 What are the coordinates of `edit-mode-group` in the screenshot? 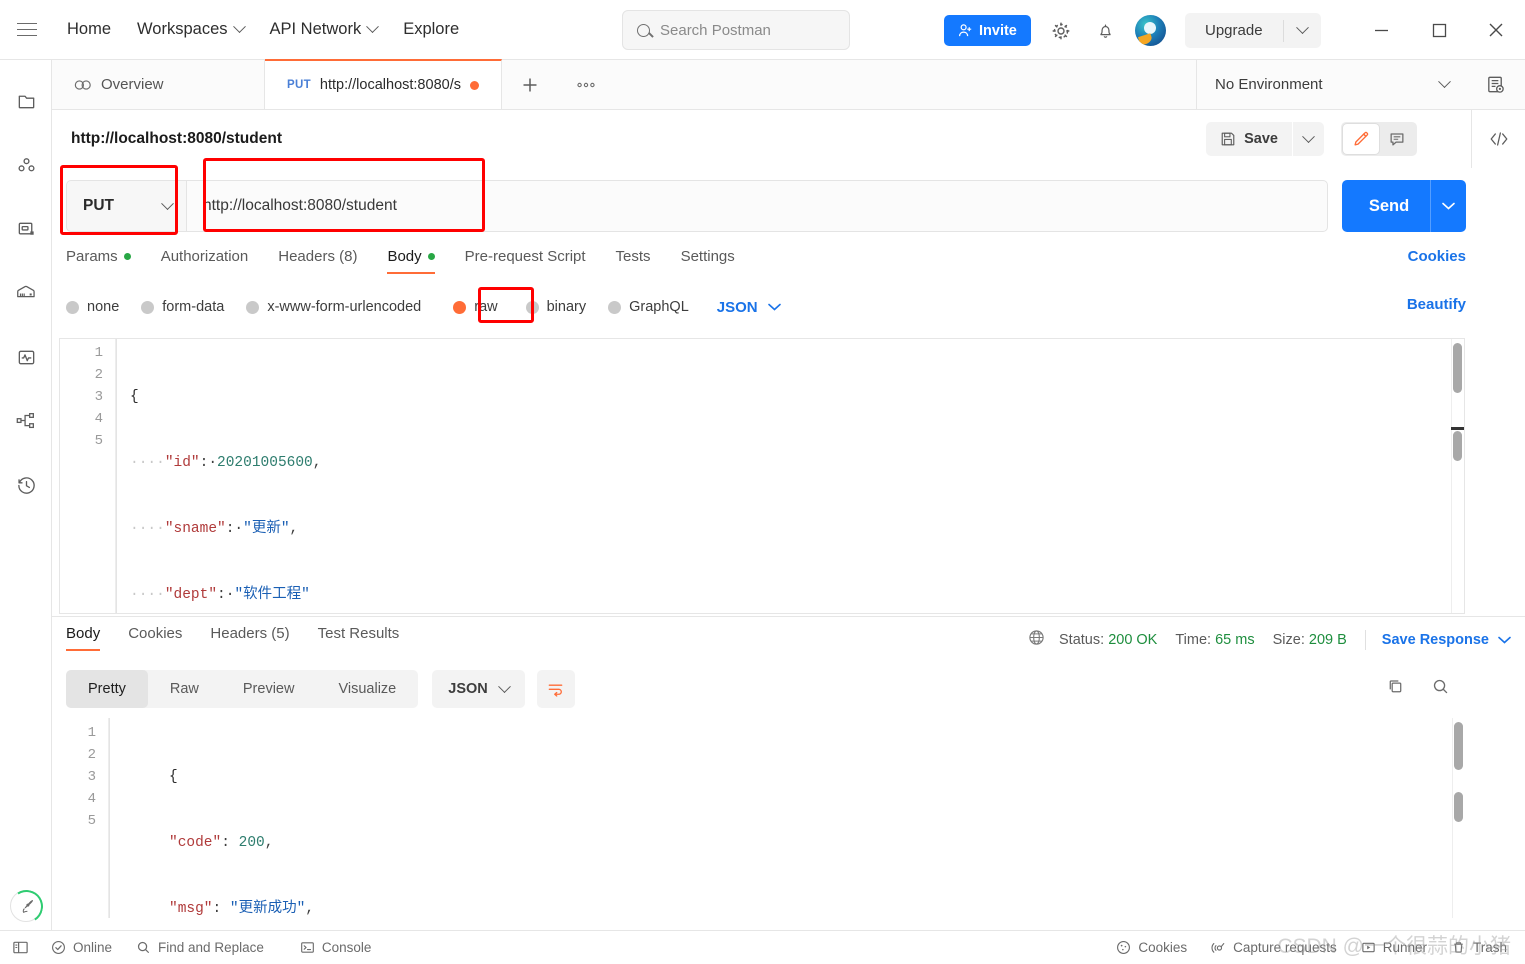 It's located at (1379, 139).